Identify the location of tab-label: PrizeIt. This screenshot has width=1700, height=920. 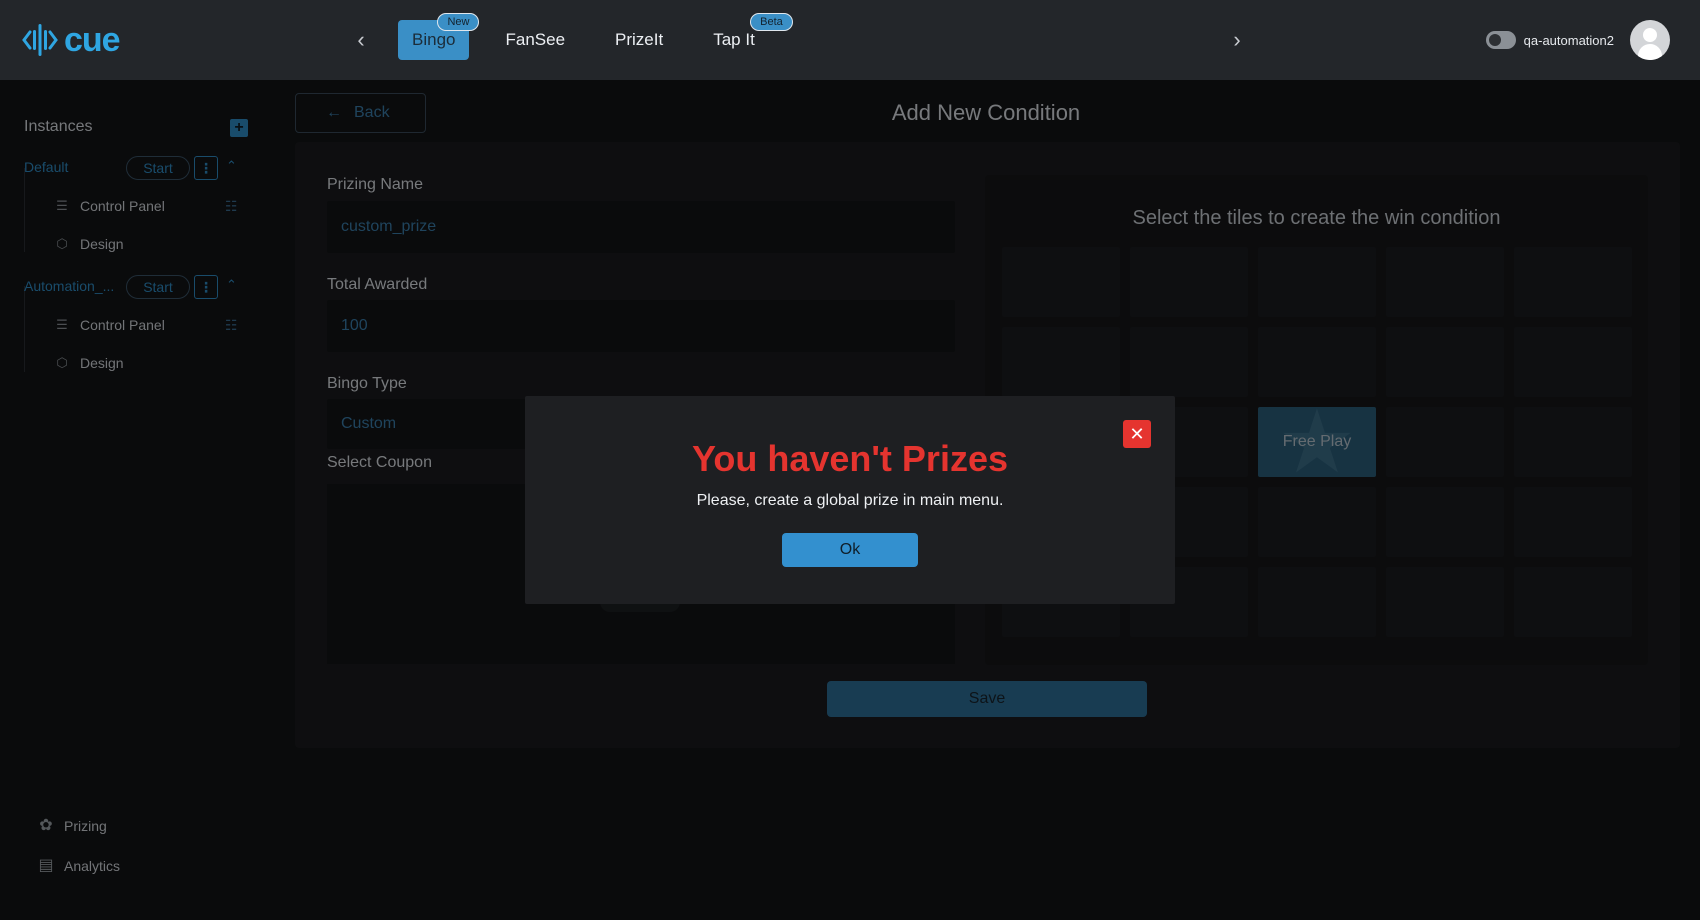
(639, 39).